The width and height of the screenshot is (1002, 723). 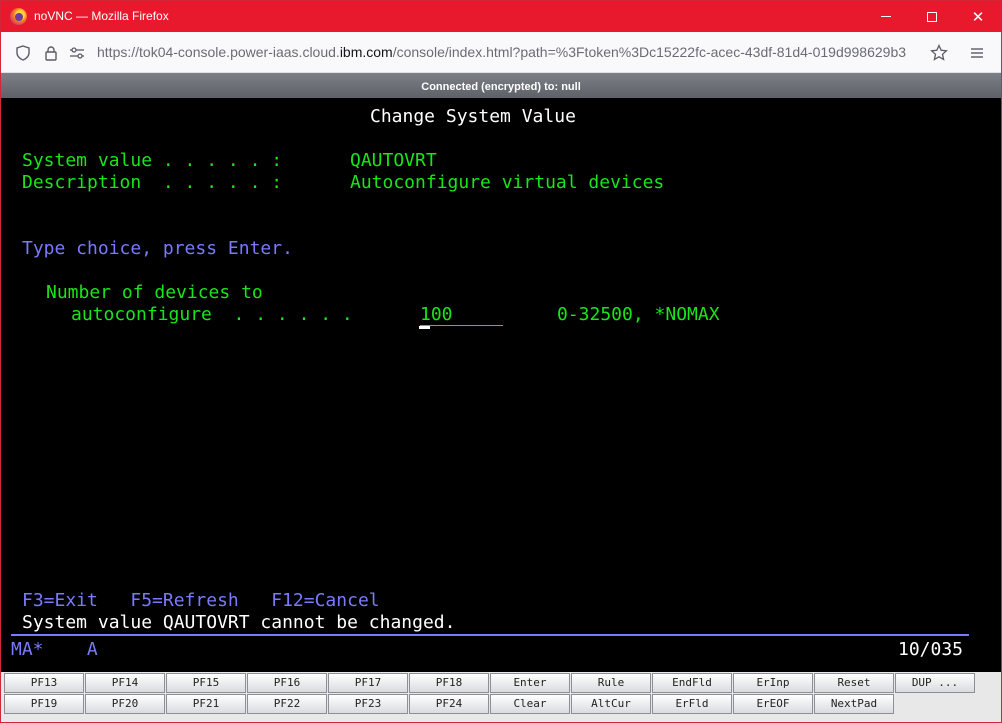 What do you see at coordinates (368, 683) in the screenshot?
I see `key-pf17: PF17` at bounding box center [368, 683].